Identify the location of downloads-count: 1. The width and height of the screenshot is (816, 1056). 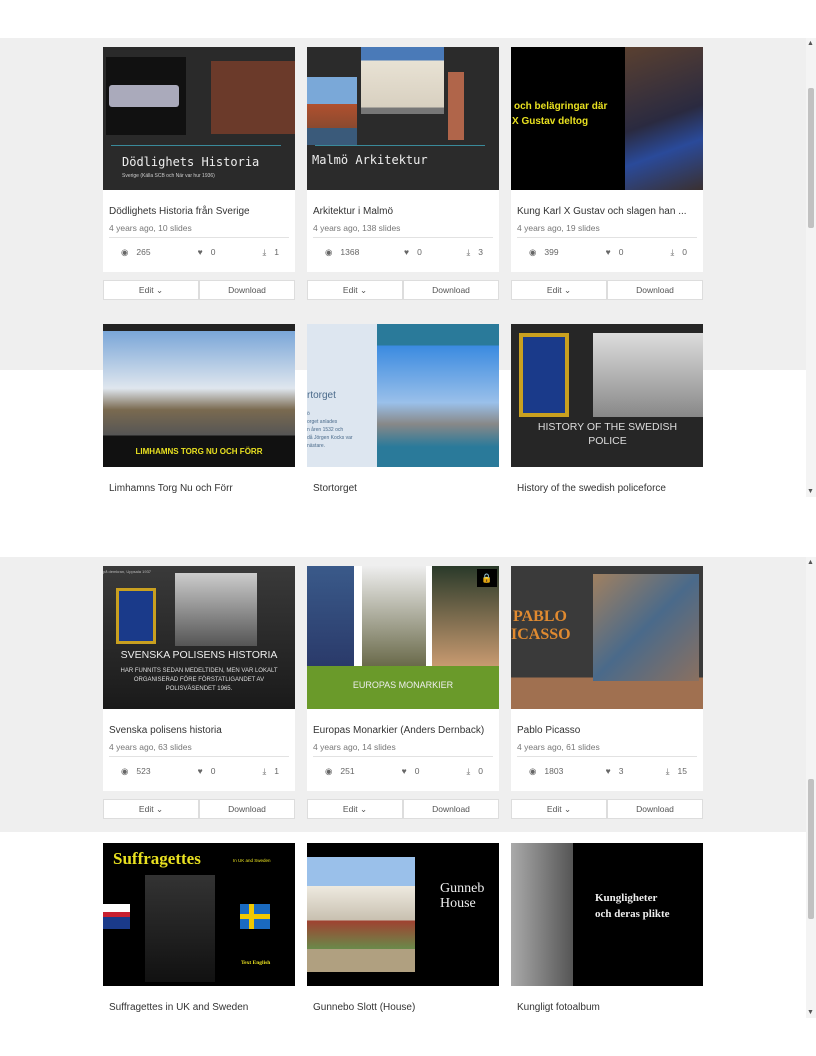
(276, 252).